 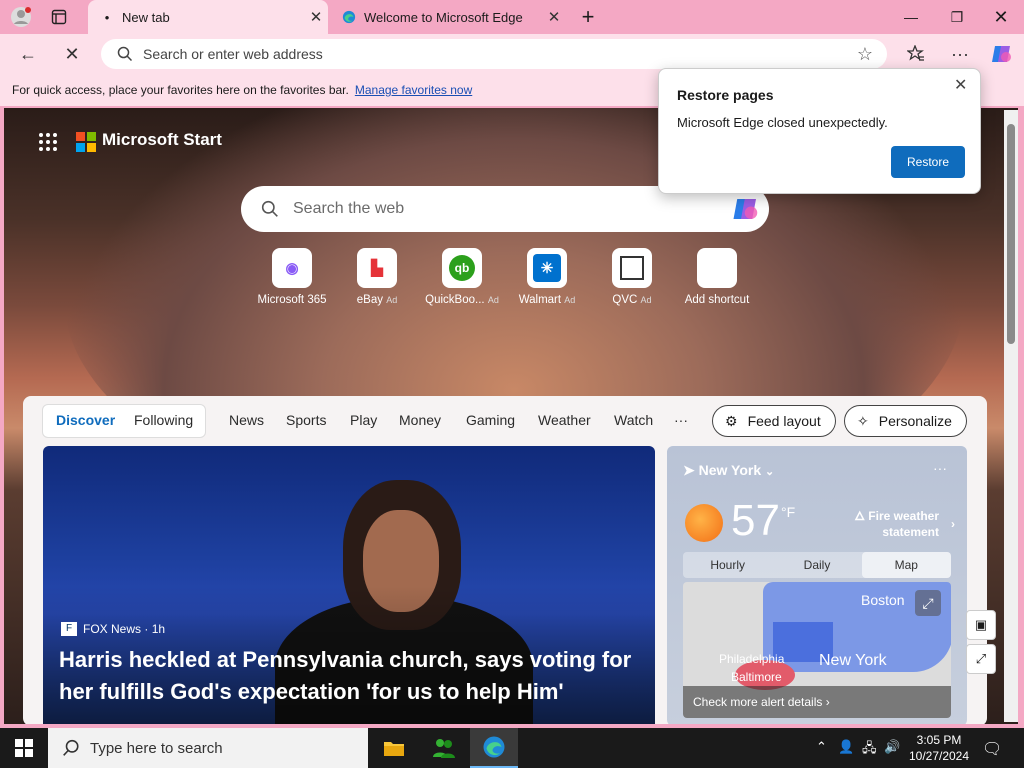 I want to click on new-tab-button: +, so click(x=588, y=17).